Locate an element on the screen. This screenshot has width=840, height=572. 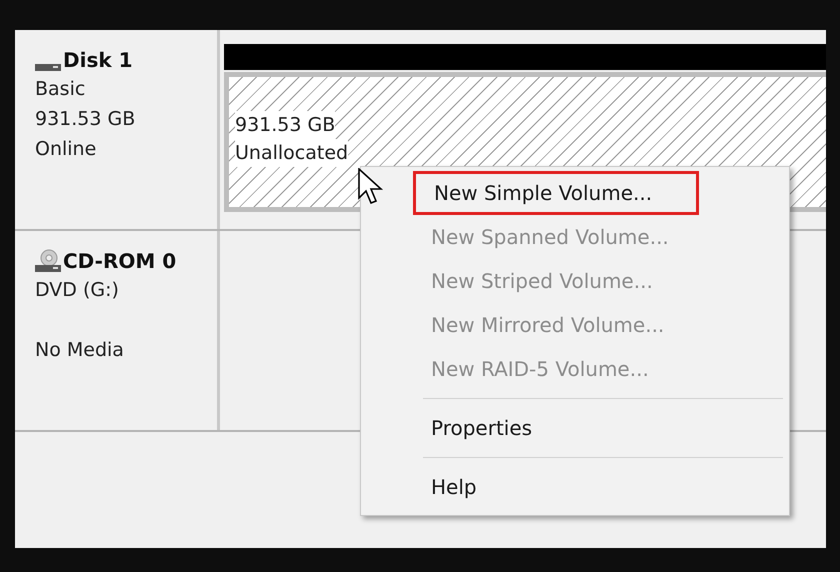
optical-drive-icon is located at coordinates (48, 261).